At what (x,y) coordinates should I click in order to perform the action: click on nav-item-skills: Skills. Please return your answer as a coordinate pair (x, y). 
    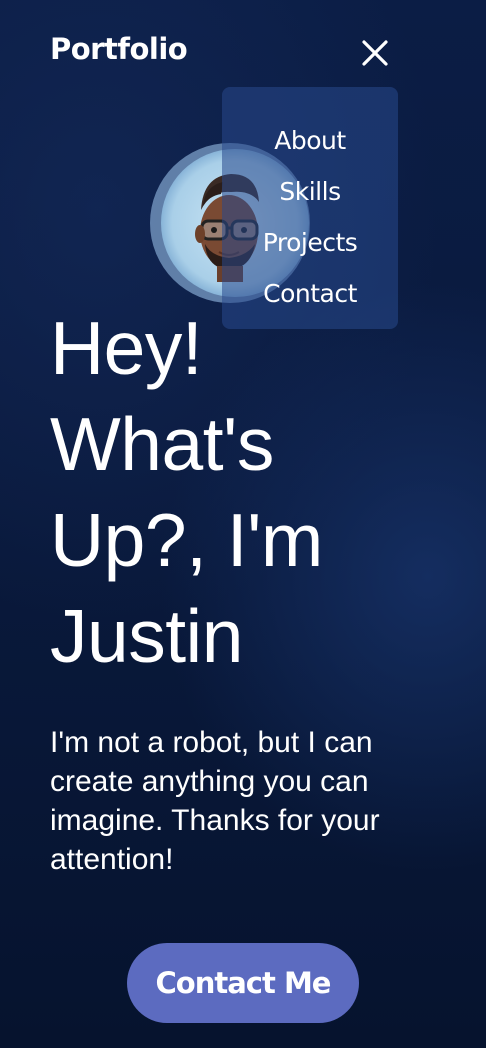
    Looking at the image, I should click on (310, 191).